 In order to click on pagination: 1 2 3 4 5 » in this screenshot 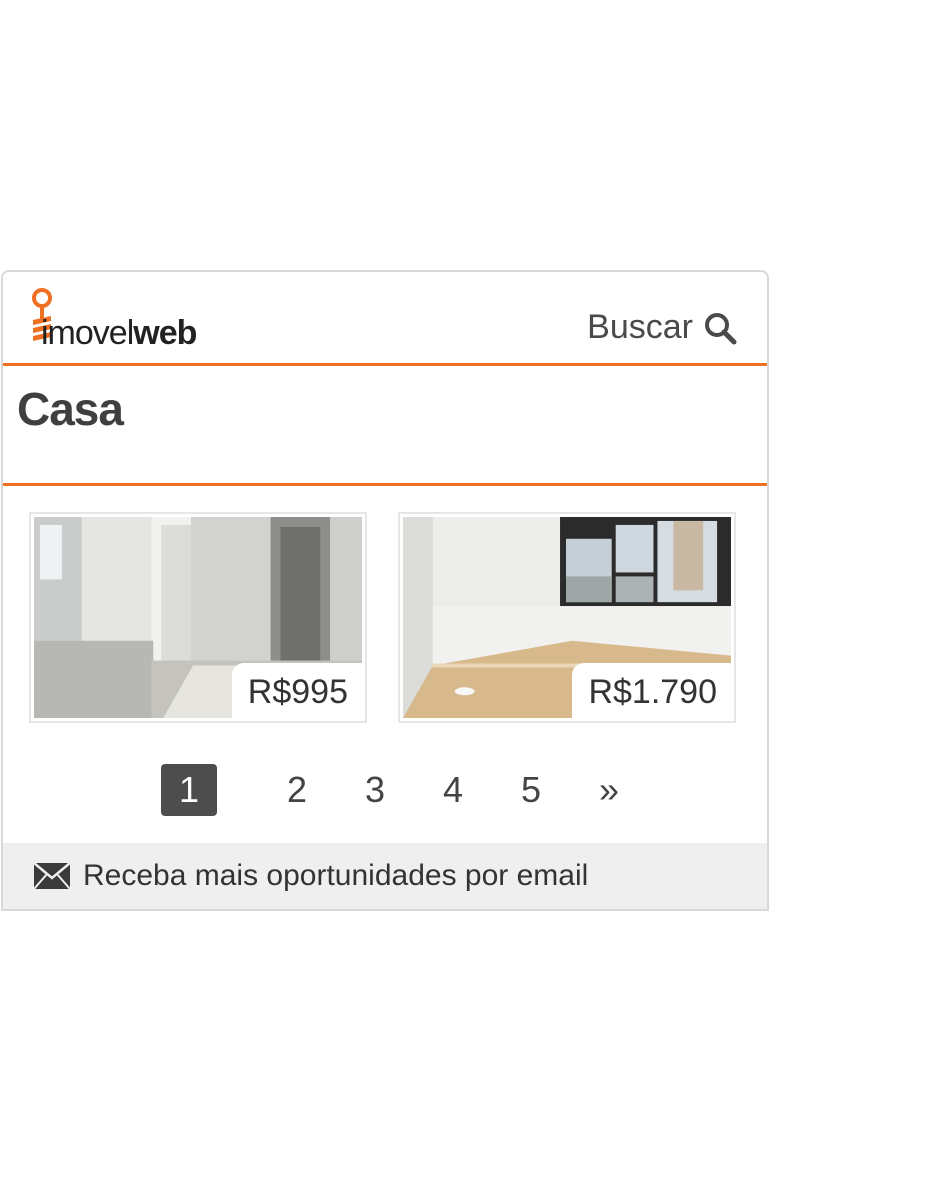, I will do `click(385, 783)`.